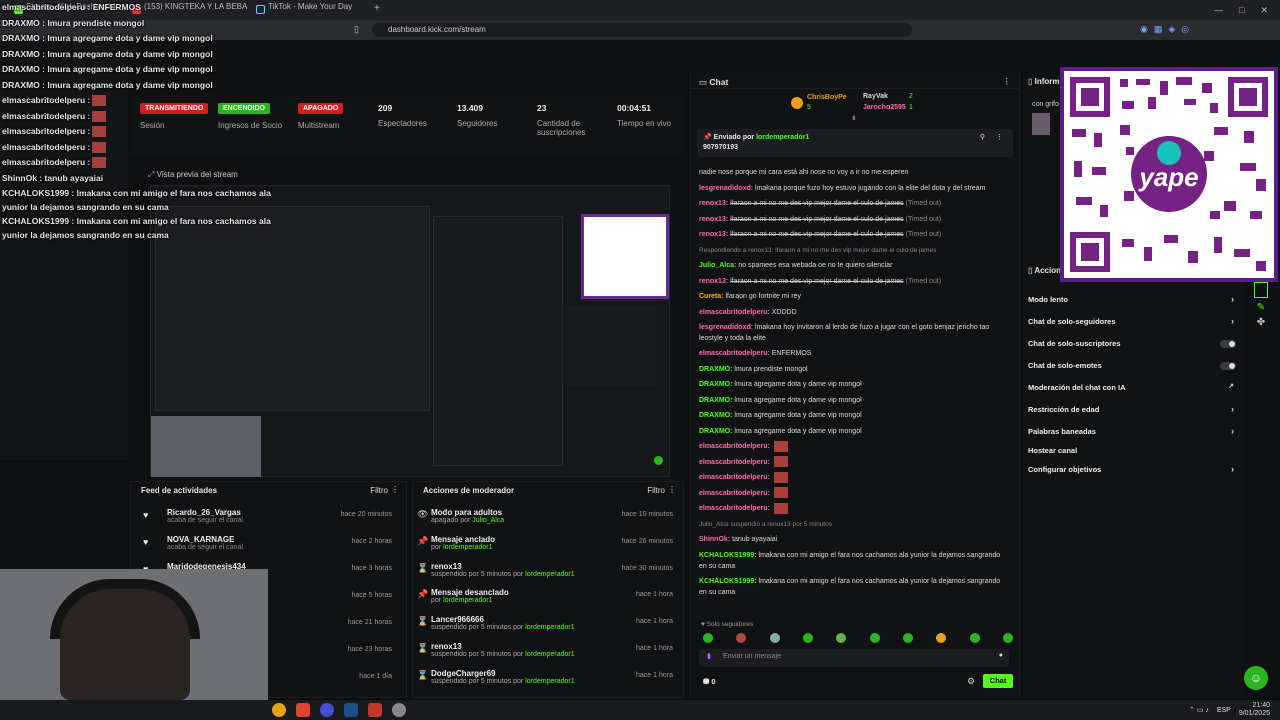 Image resolution: width=1280 pixels, height=720 pixels. Describe the element at coordinates (855, 297) in the screenshot. I see `chat-message: Cureta: lfaraon go fortnite mi rey` at that location.